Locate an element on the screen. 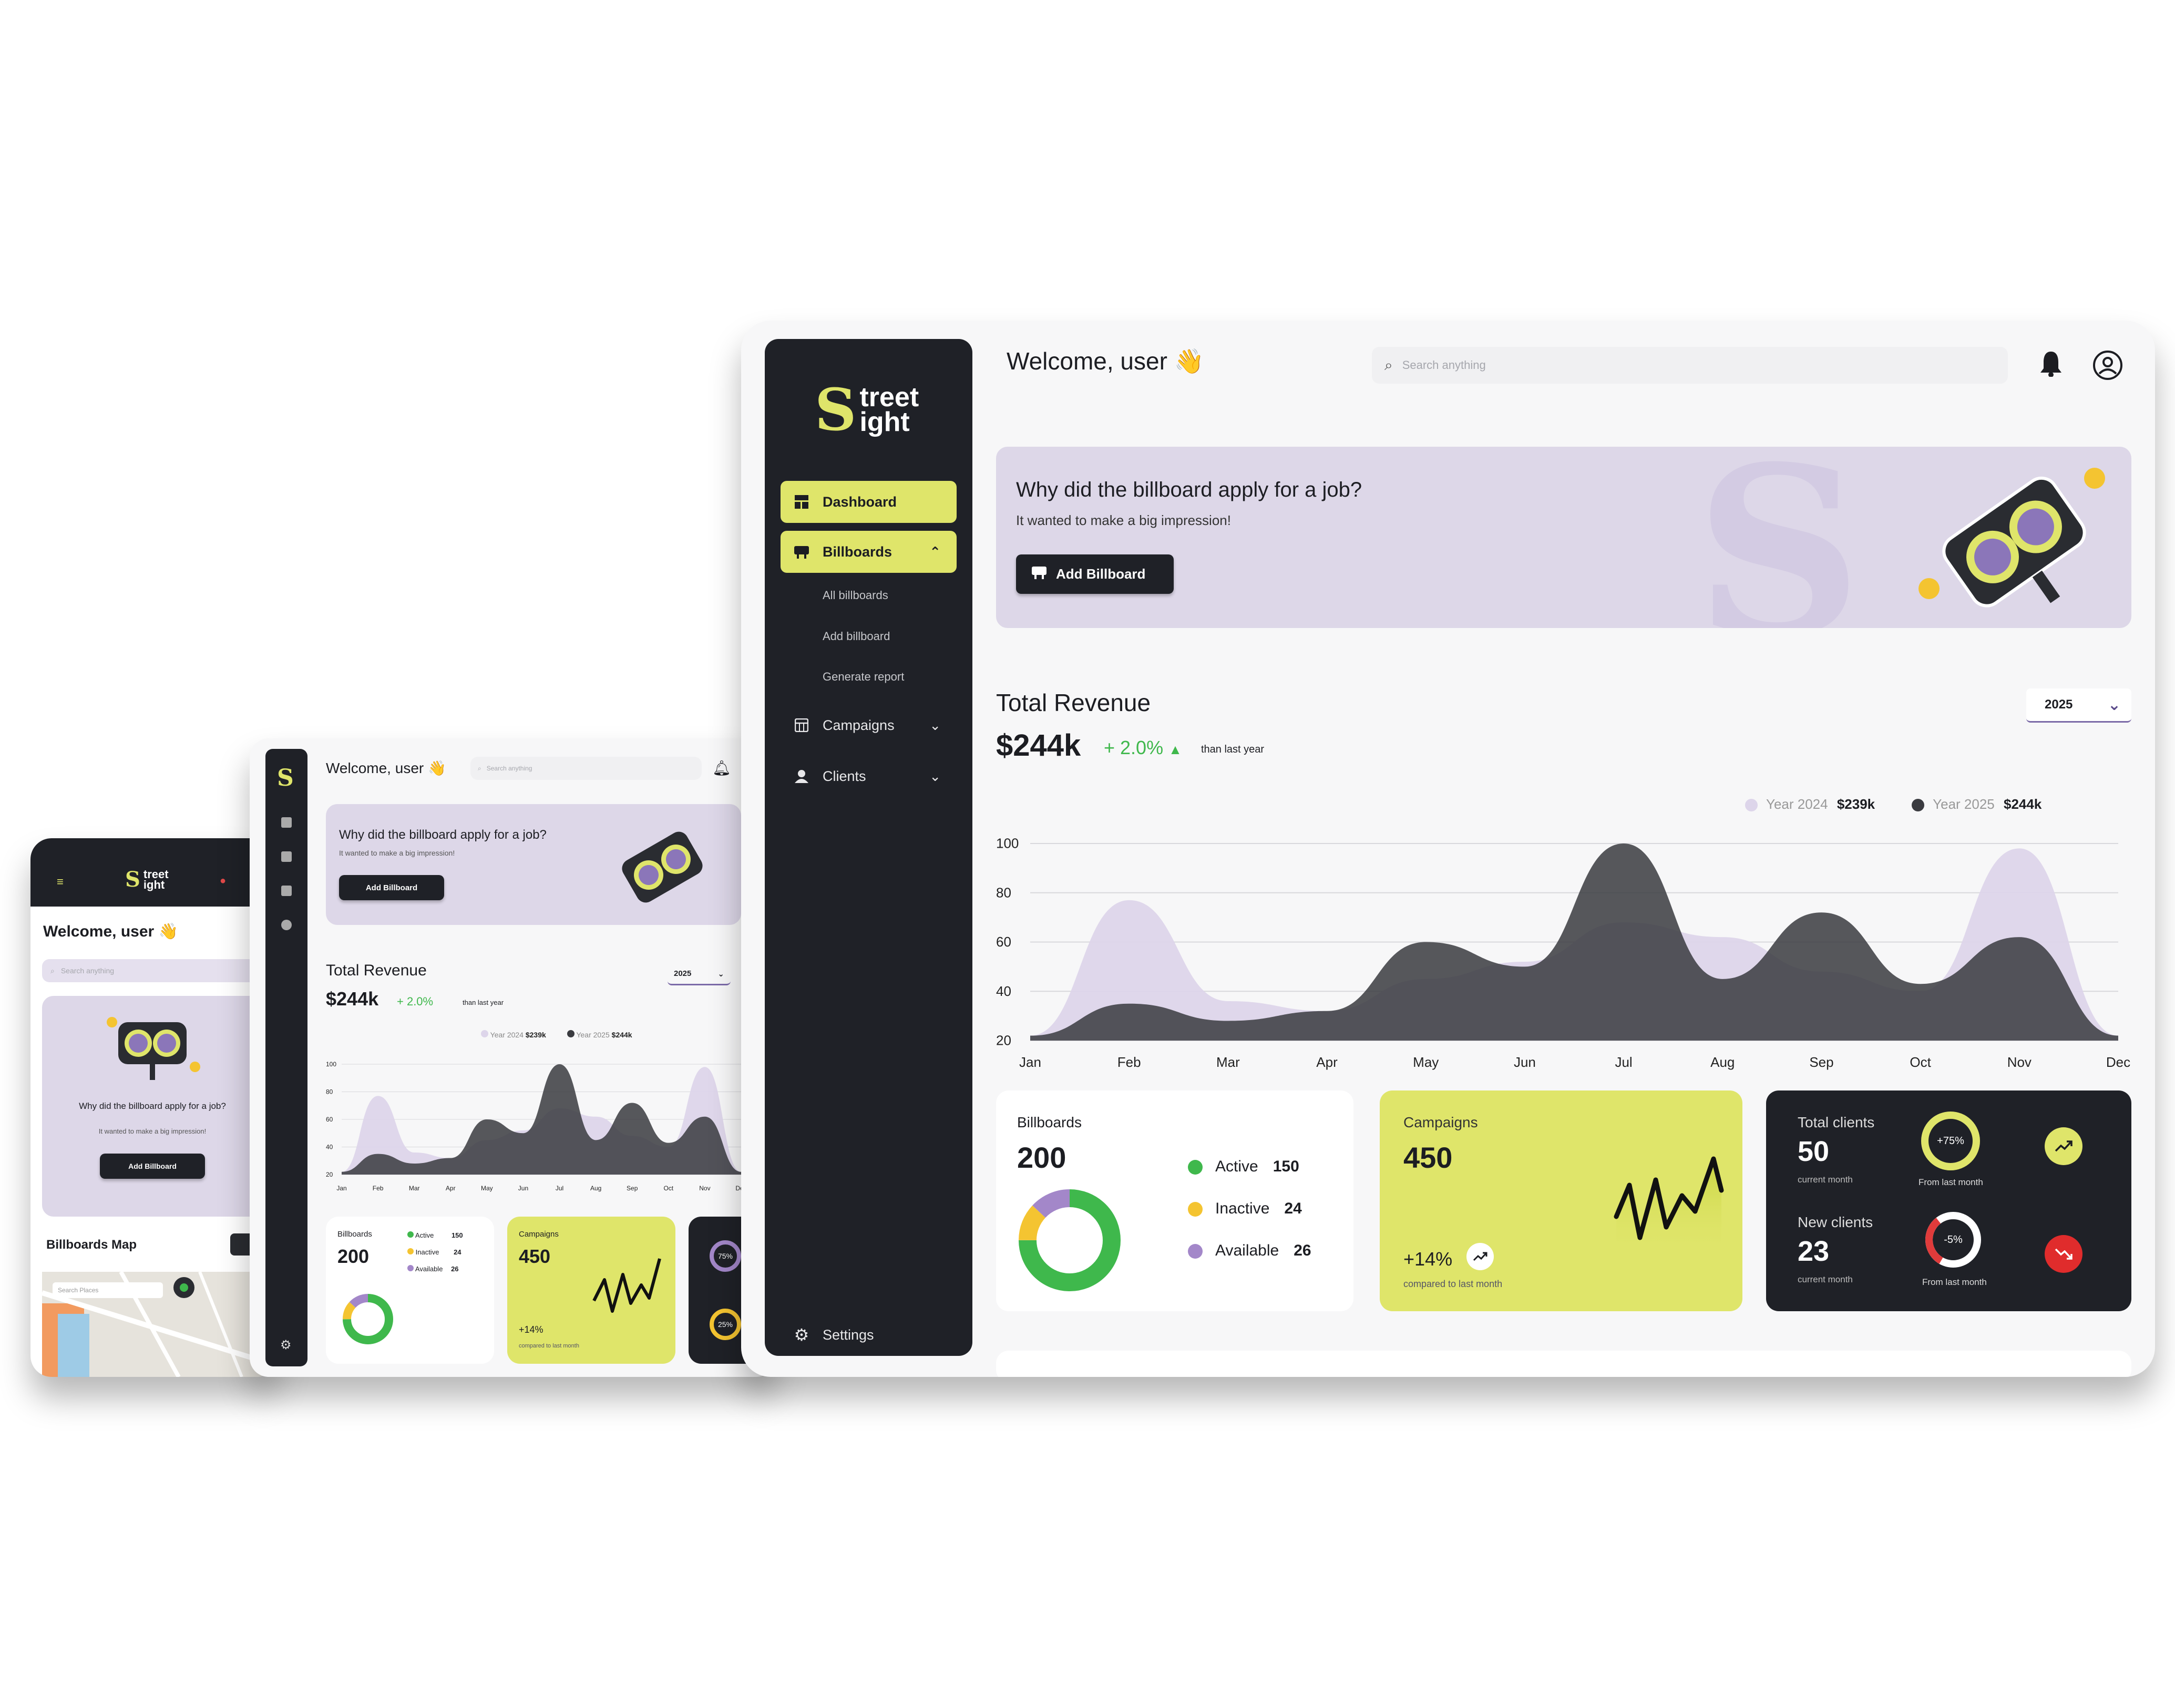 The height and width of the screenshot is (1708, 2175). billboards-map: Search Places is located at coordinates (152, 1324).